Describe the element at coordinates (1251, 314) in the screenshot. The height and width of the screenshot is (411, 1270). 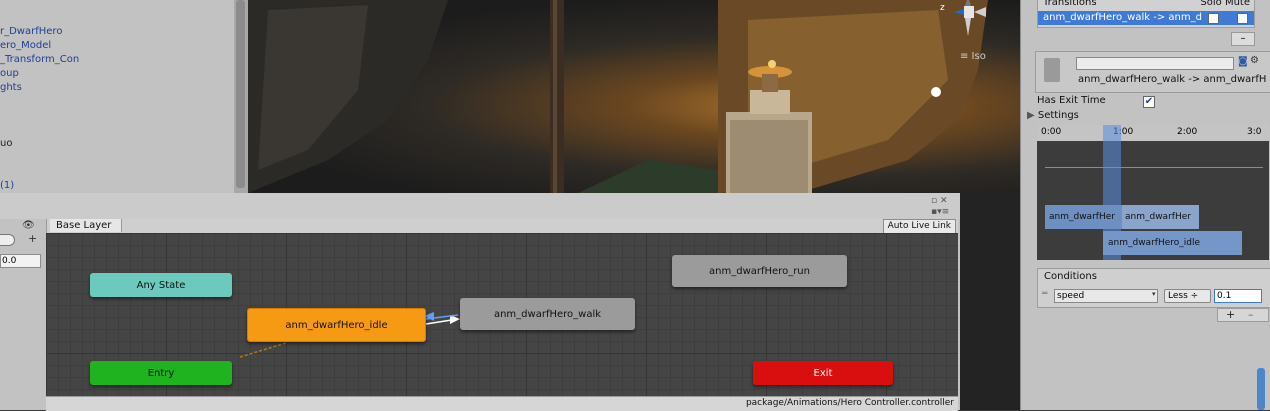
I see `remove-condition-button: –` at that location.